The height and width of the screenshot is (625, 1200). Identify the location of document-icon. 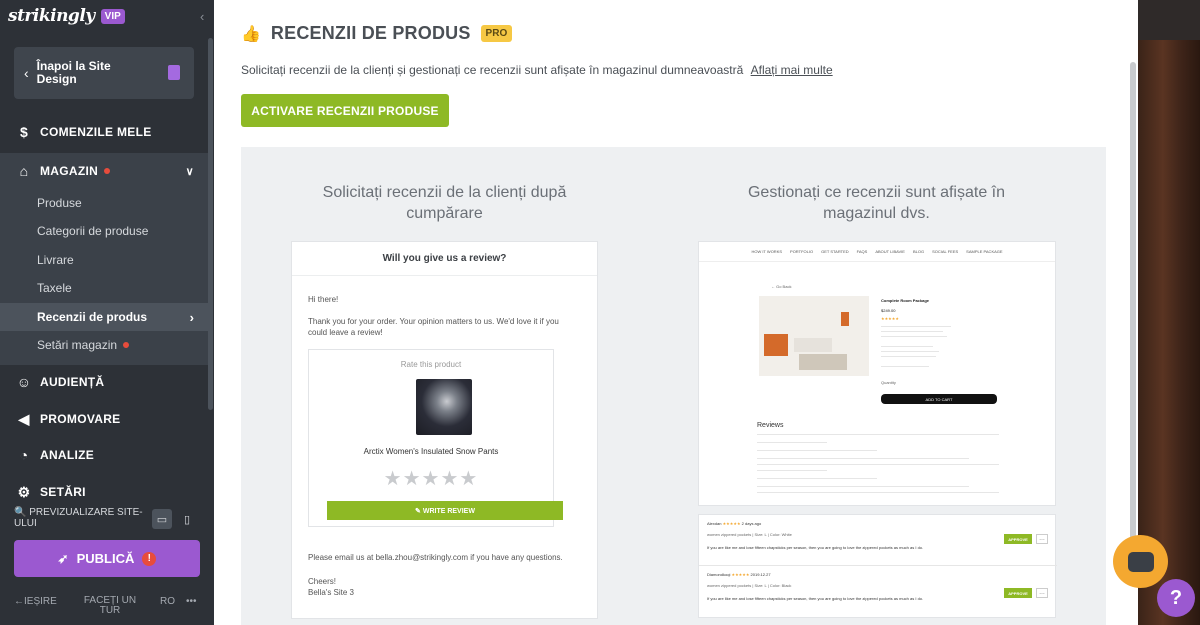
(174, 72).